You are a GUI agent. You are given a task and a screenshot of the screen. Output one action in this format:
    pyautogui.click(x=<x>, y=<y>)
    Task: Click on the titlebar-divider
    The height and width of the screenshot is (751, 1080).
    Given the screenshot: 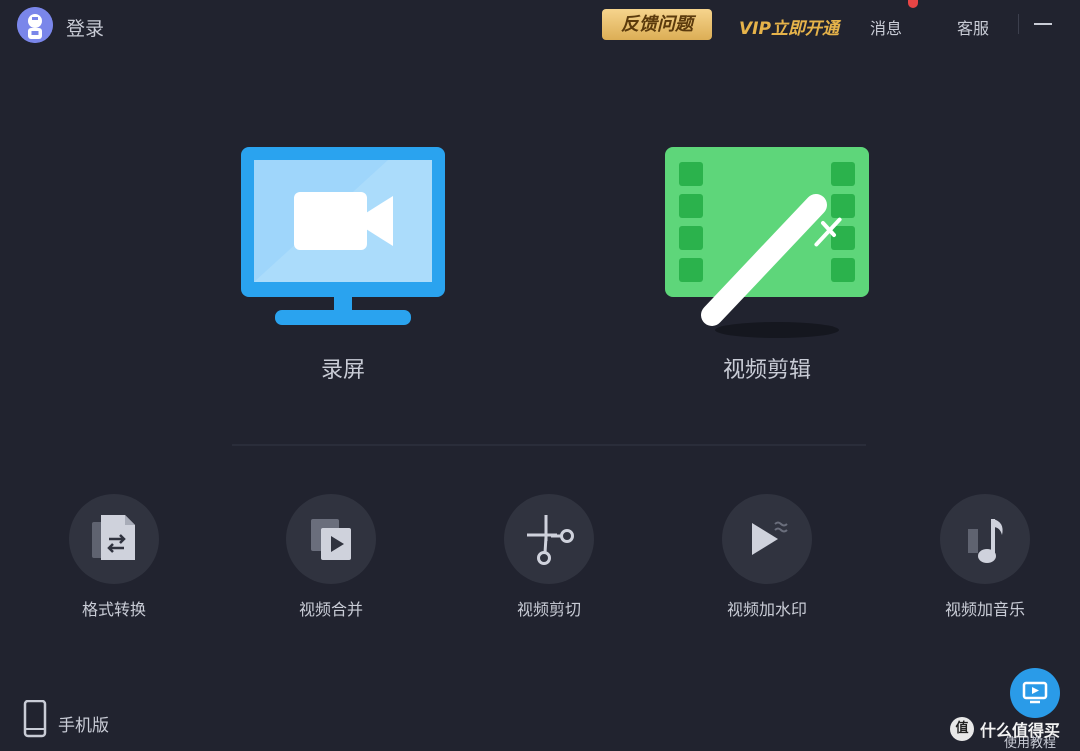 What is the action you would take?
    pyautogui.click(x=1018, y=24)
    